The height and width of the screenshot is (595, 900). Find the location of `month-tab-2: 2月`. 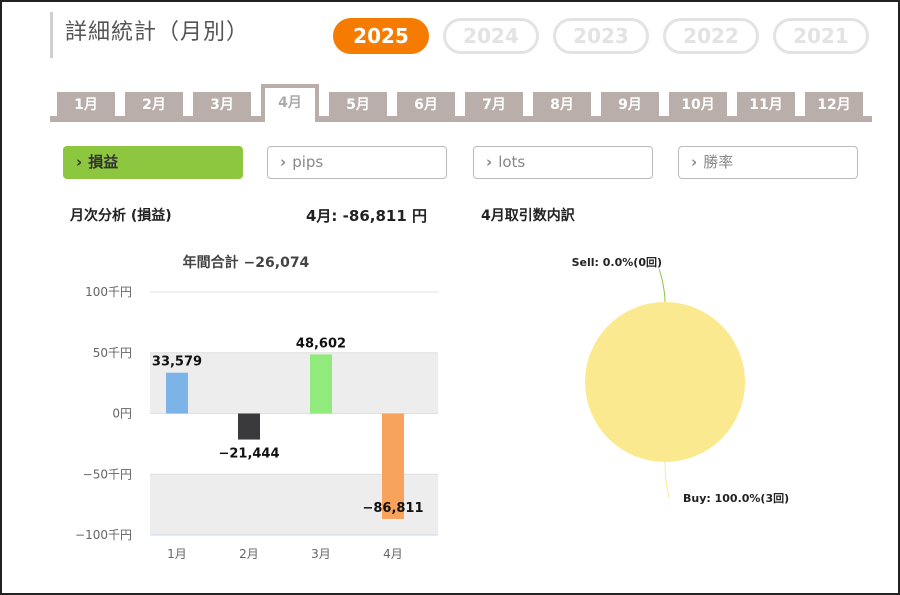

month-tab-2: 2月 is located at coordinates (154, 105).